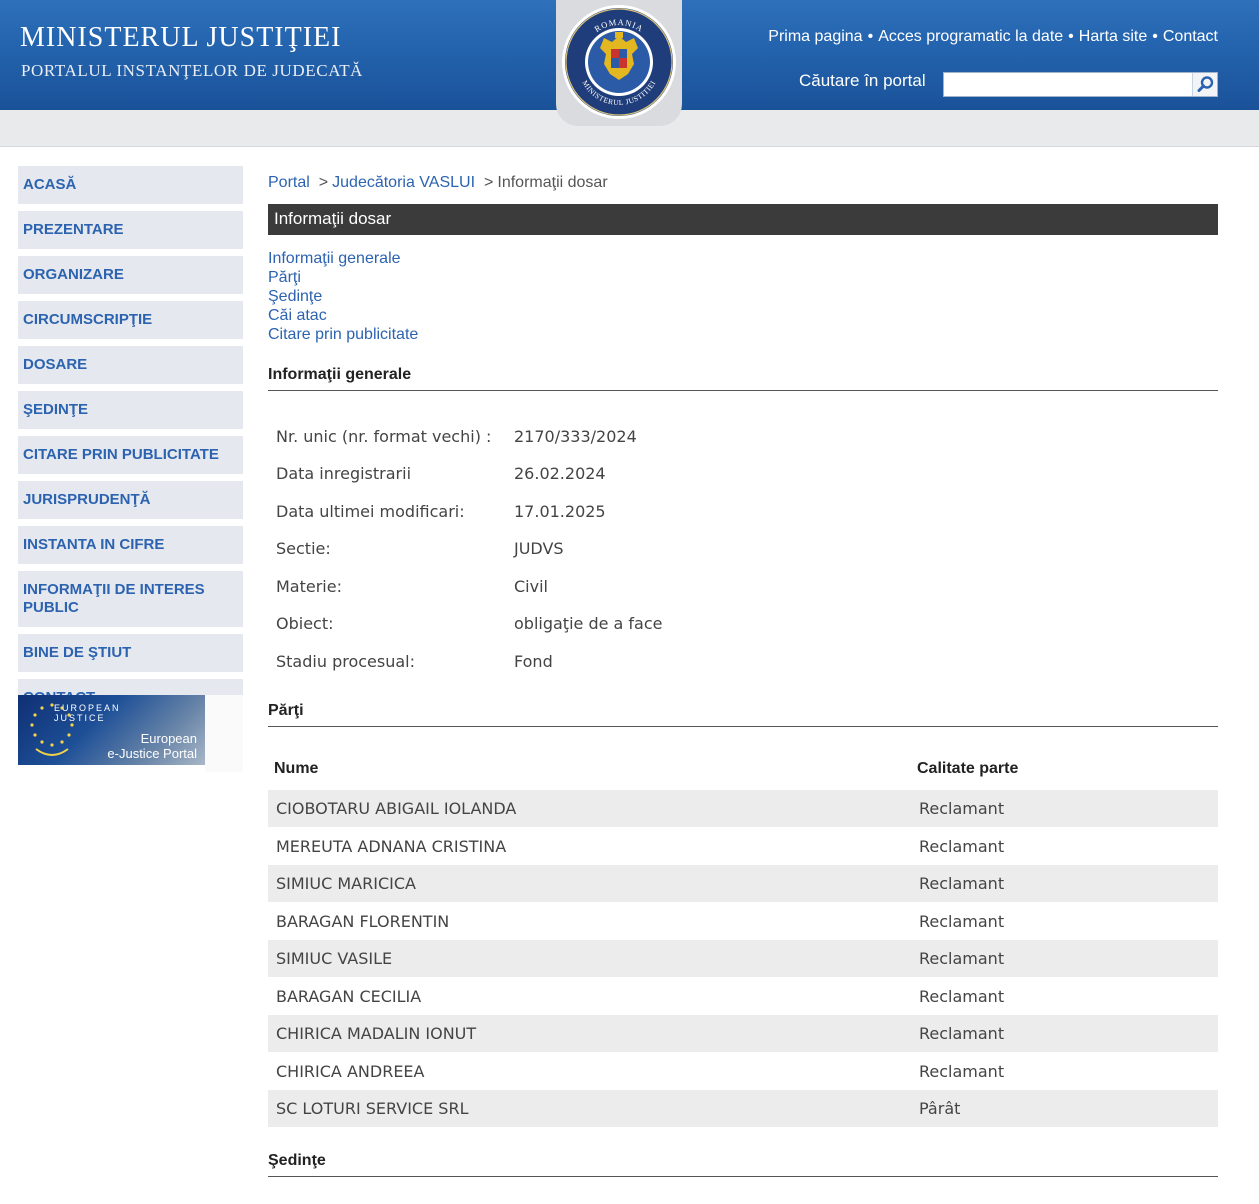  What do you see at coordinates (743, 921) in the screenshot?
I see `table-row: BARAGAN FLORENTIN Reclamant` at bounding box center [743, 921].